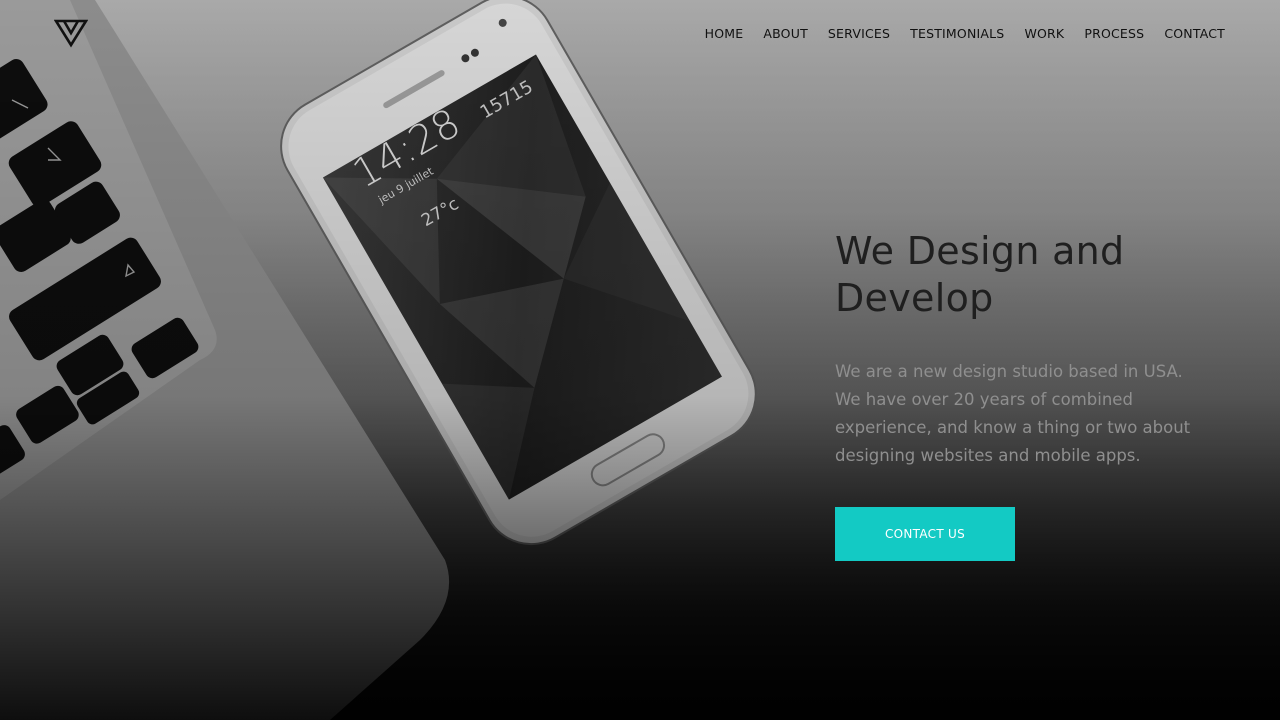 This screenshot has width=1280, height=720. What do you see at coordinates (785, 33) in the screenshot?
I see `nav-about: ABOUT` at bounding box center [785, 33].